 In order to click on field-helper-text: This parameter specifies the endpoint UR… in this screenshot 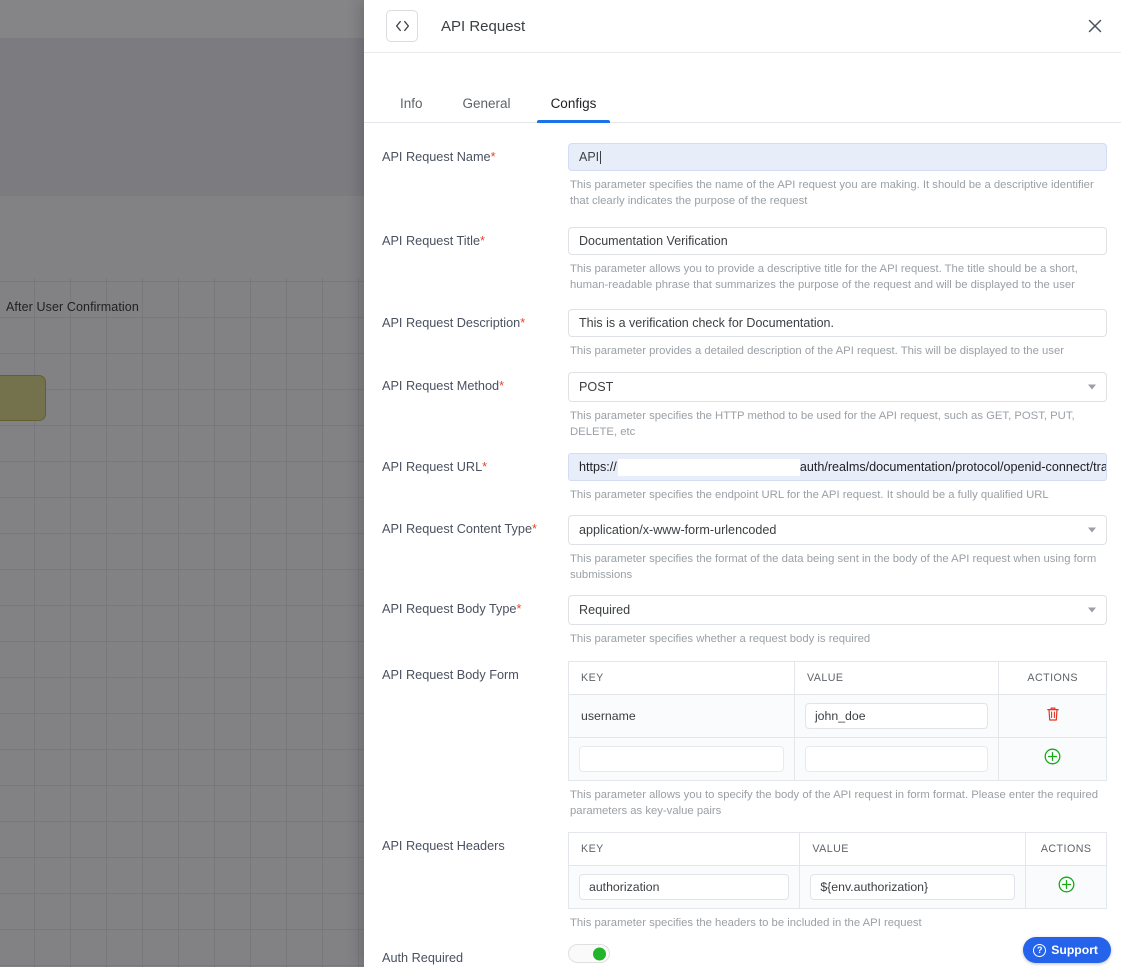, I will do `click(809, 495)`.